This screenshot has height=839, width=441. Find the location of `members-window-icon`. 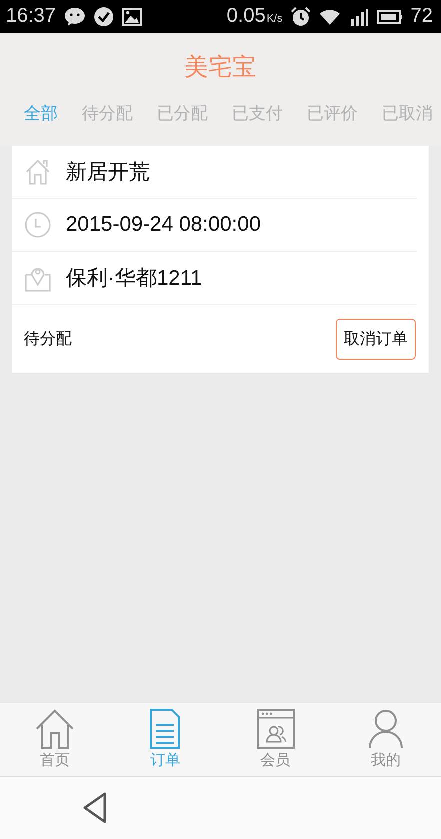

members-window-icon is located at coordinates (275, 729).